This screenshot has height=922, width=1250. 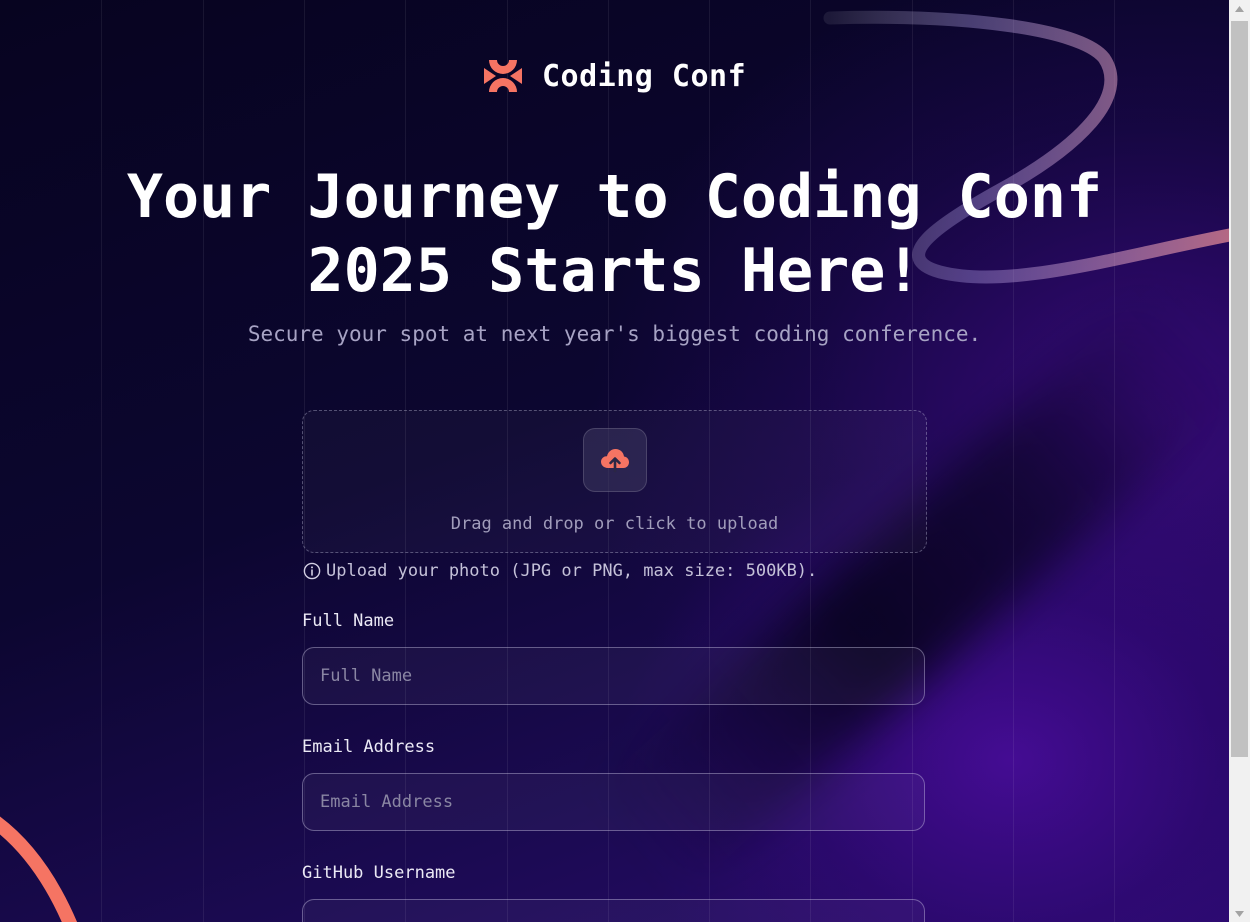 I want to click on vertical-scrollbar, so click(x=1239, y=461).